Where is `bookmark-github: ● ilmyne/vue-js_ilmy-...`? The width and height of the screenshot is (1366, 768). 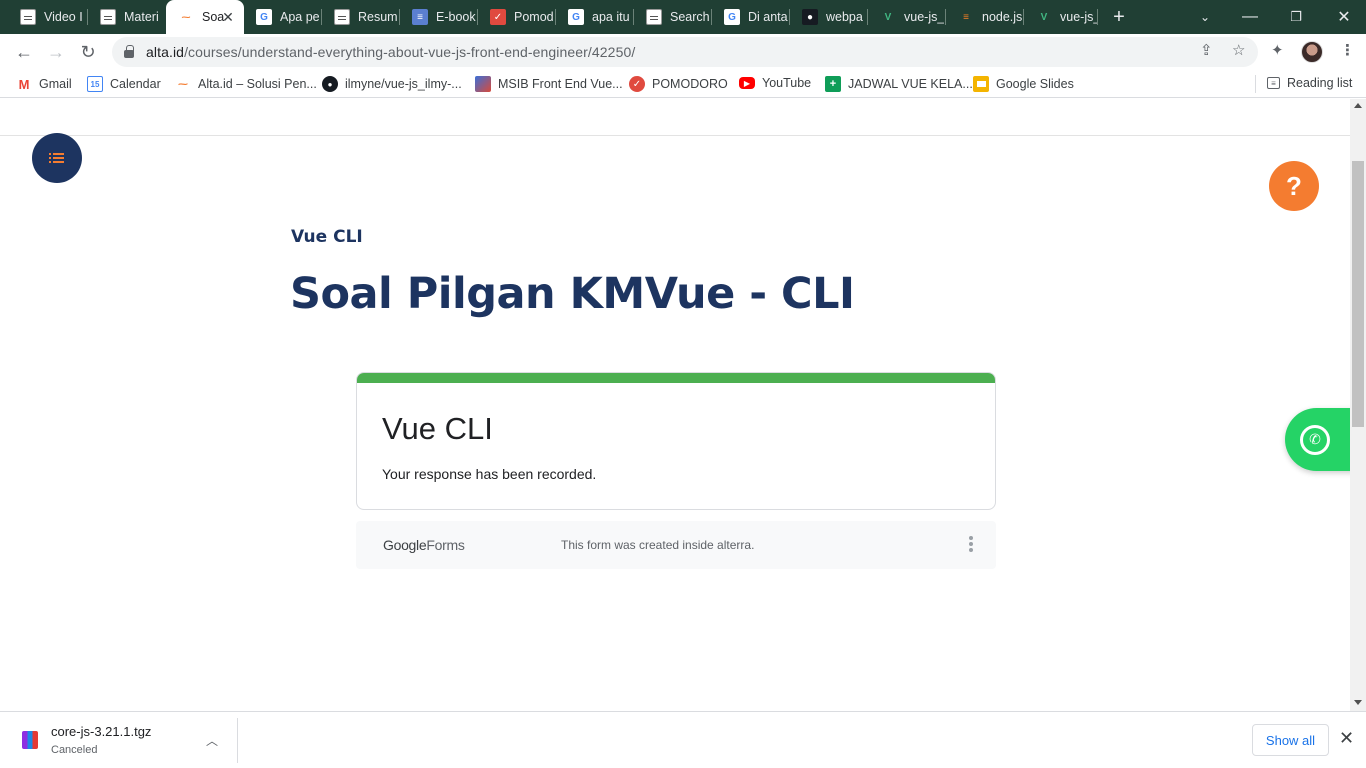 bookmark-github: ● ilmyne/vue-js_ilmy-... is located at coordinates (392, 84).